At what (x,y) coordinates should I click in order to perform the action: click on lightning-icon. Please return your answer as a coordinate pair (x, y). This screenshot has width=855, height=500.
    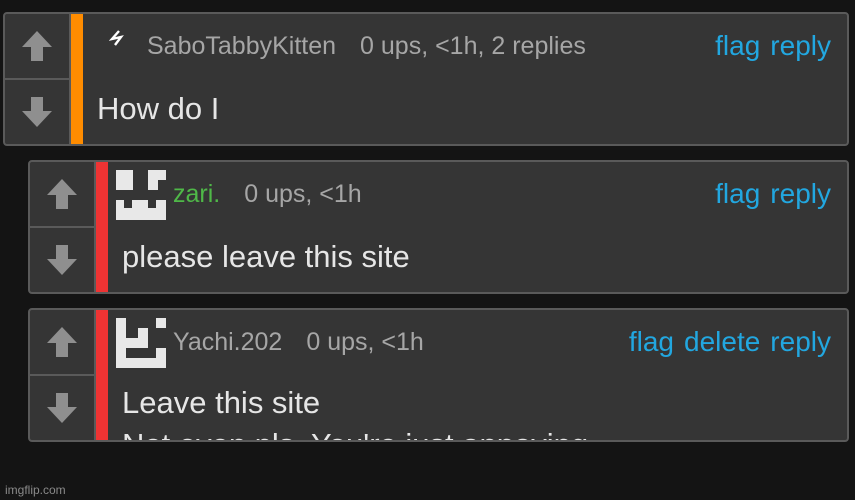
    Looking at the image, I should click on (116, 38).